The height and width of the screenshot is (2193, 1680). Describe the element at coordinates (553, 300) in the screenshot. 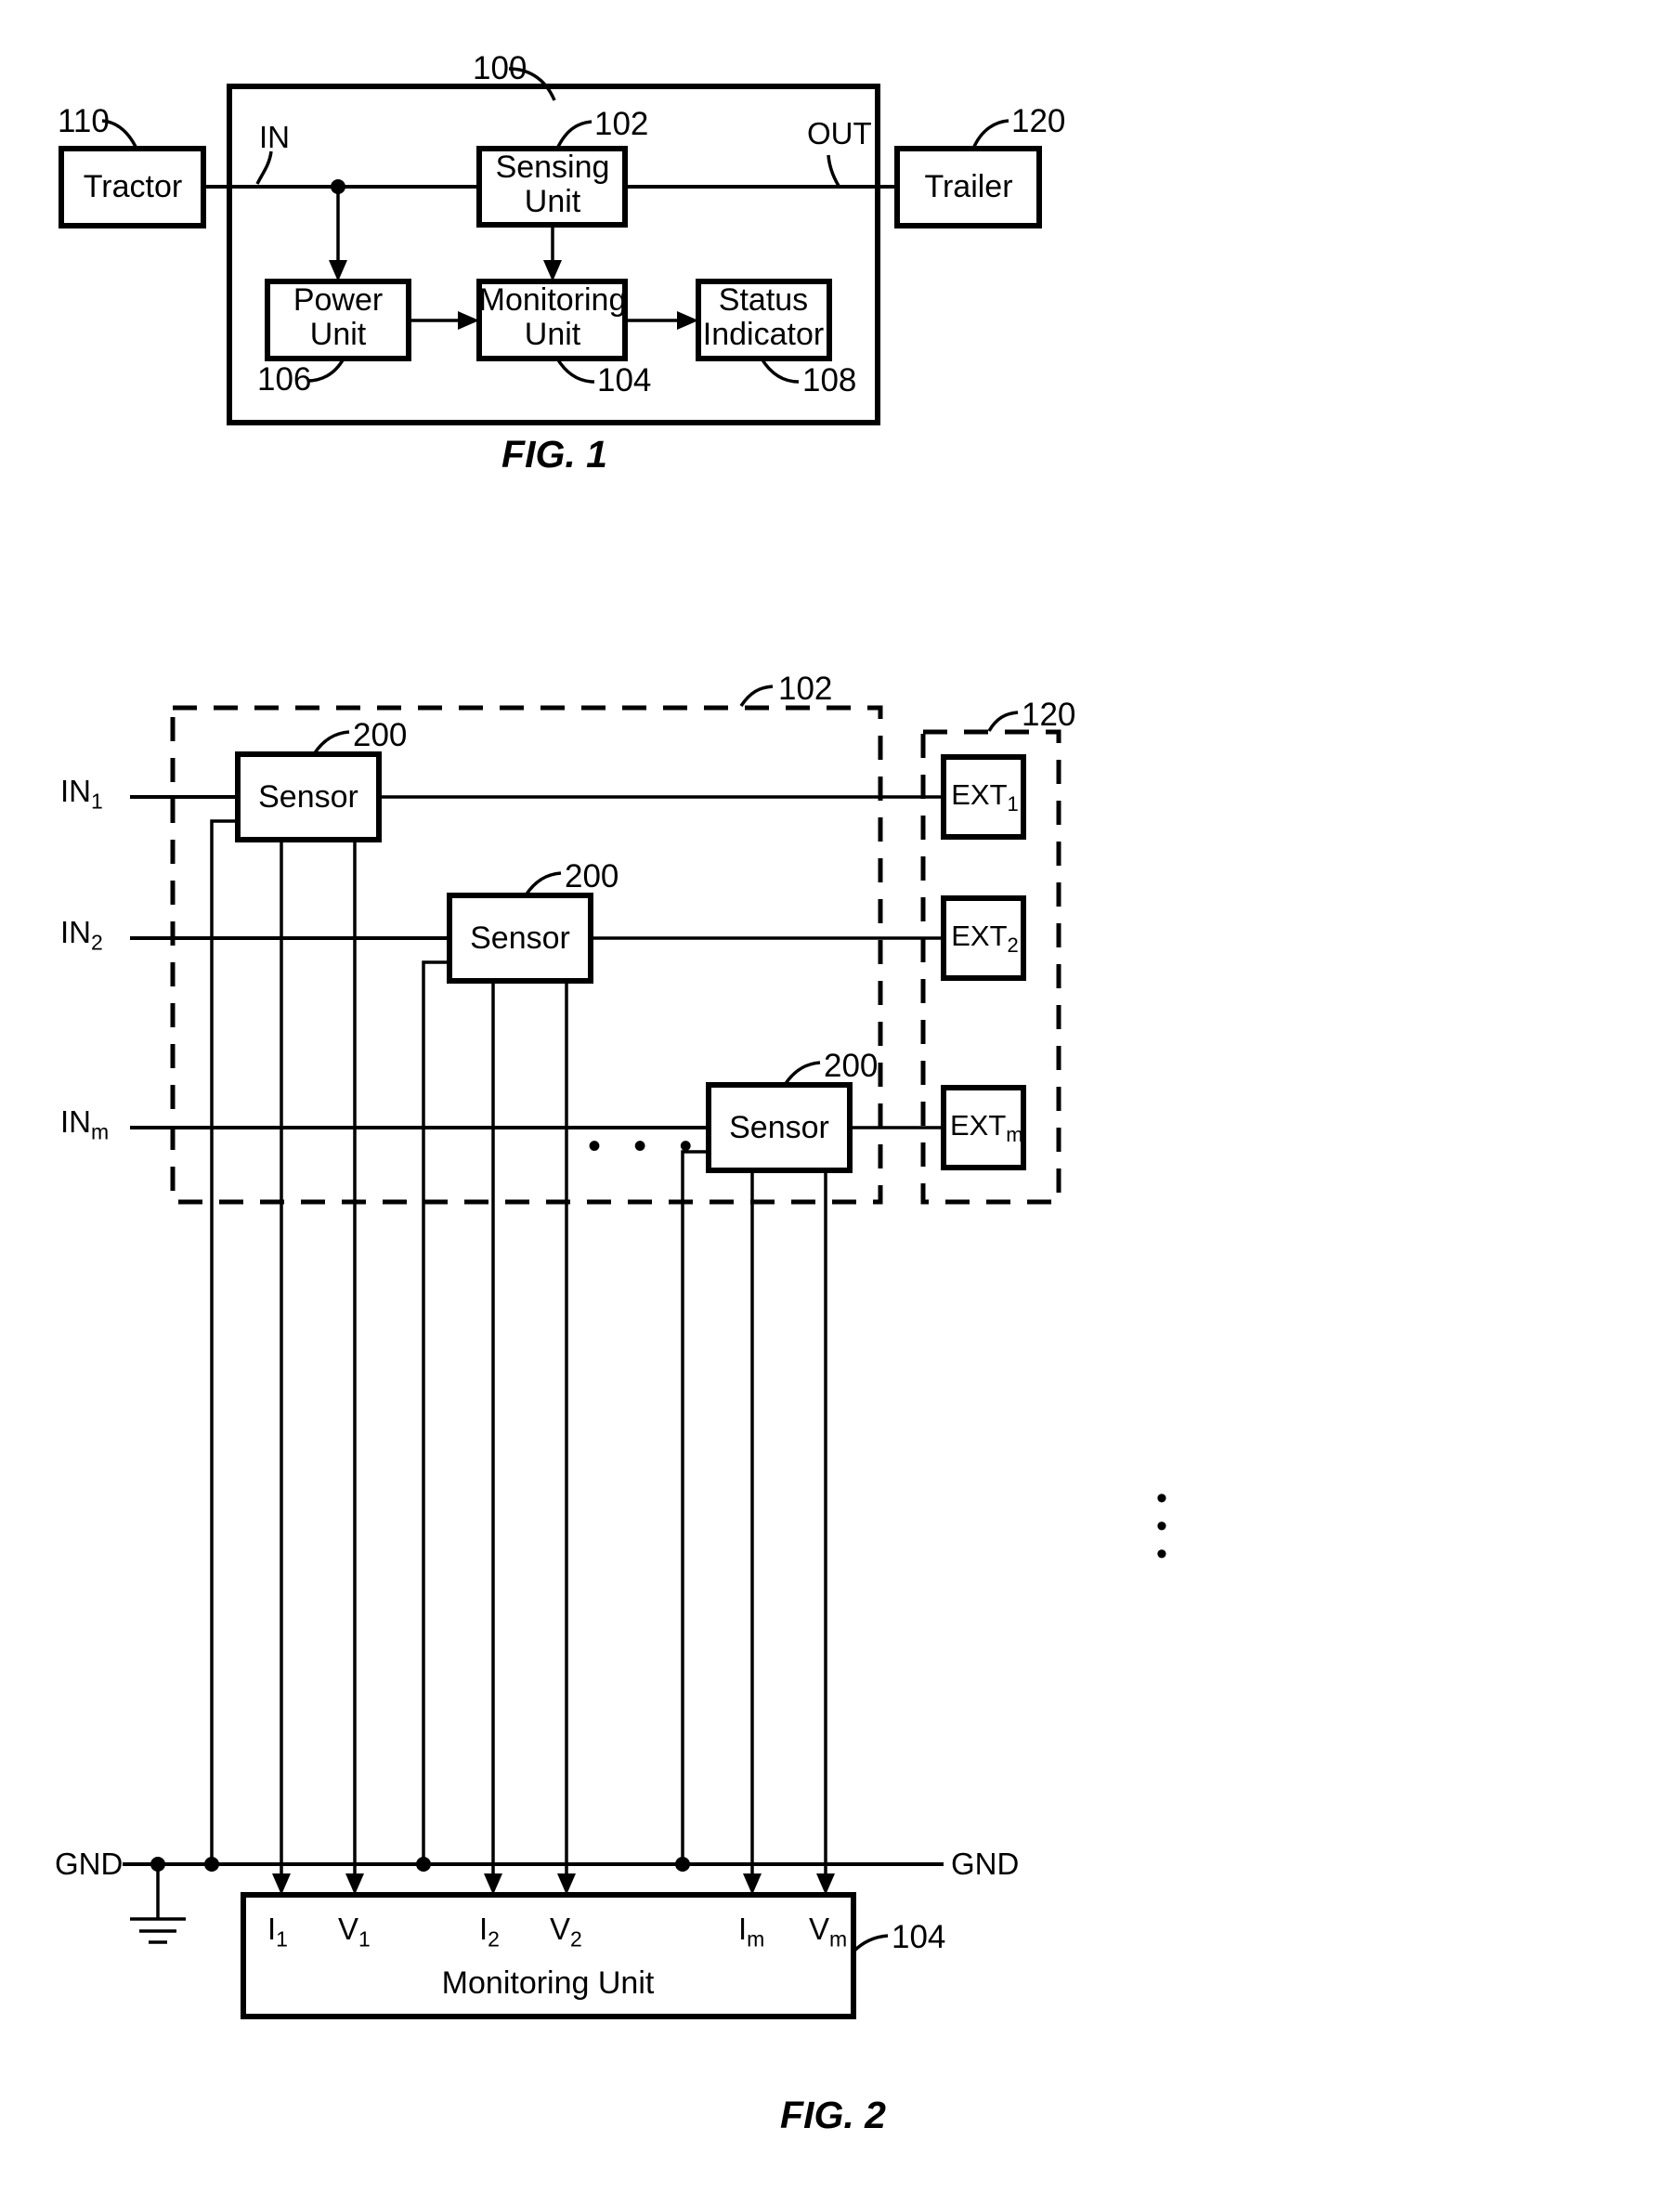

I see `block-label-monitoring-unit-line1: Monitoring` at that location.